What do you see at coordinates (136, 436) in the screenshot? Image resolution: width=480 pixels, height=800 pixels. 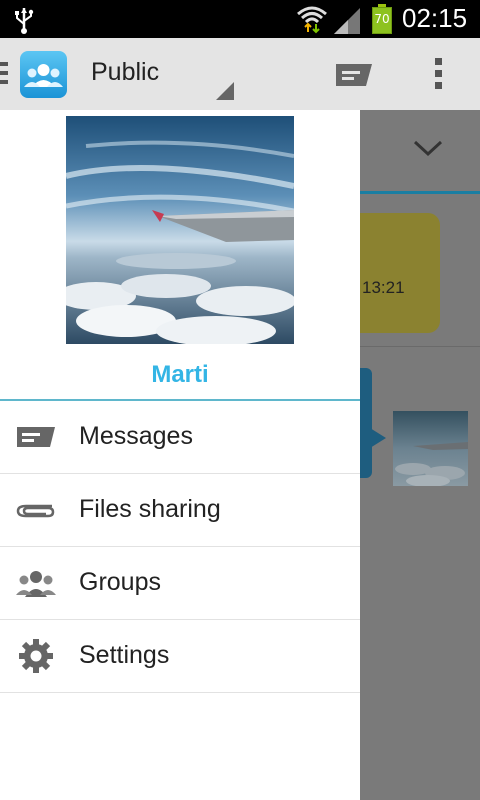 I see `drawer-item-label: Messages` at bounding box center [136, 436].